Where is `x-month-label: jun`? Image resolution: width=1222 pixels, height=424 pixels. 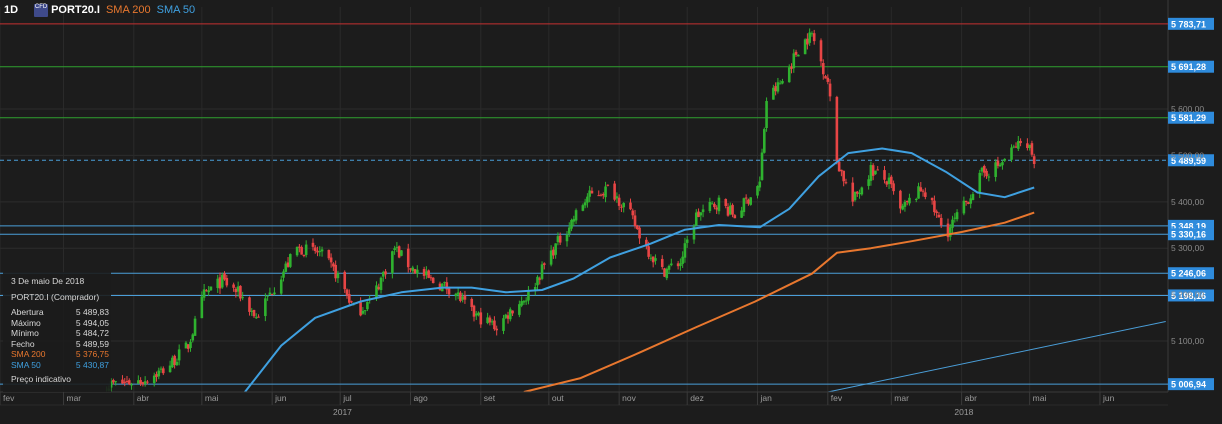 x-month-label: jun is located at coordinates (280, 398).